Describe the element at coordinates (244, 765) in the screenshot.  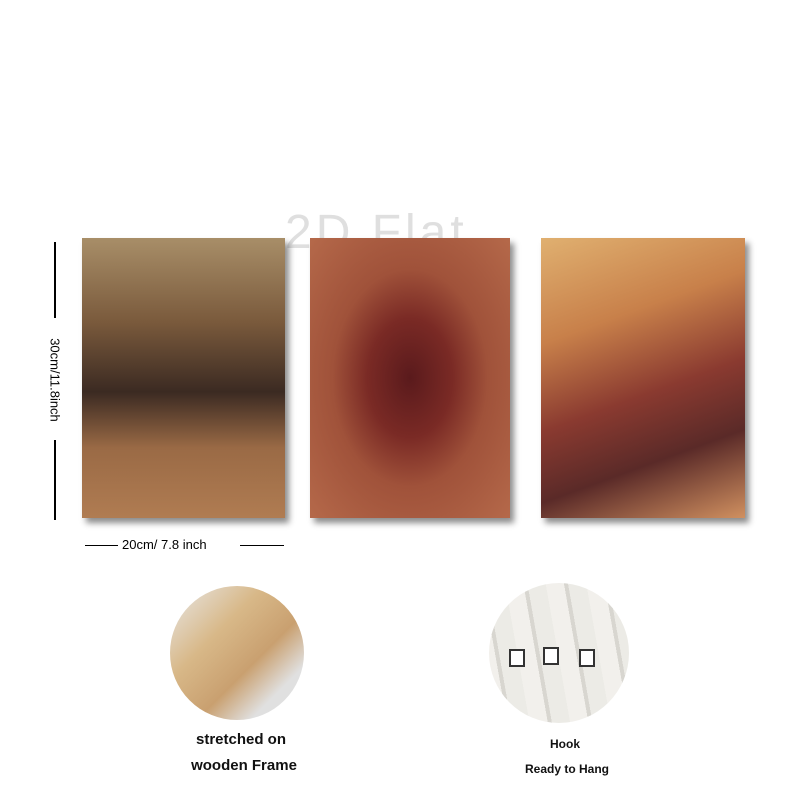
I see `frame-caption-line2: wooden Frame` at that location.